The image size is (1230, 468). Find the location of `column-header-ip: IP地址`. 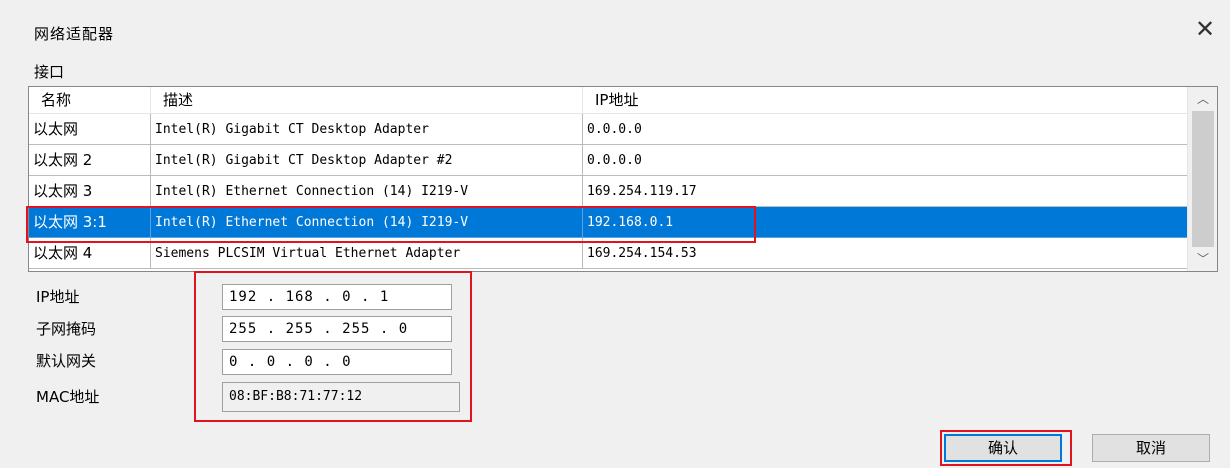

column-header-ip: IP地址 is located at coordinates (885, 100).